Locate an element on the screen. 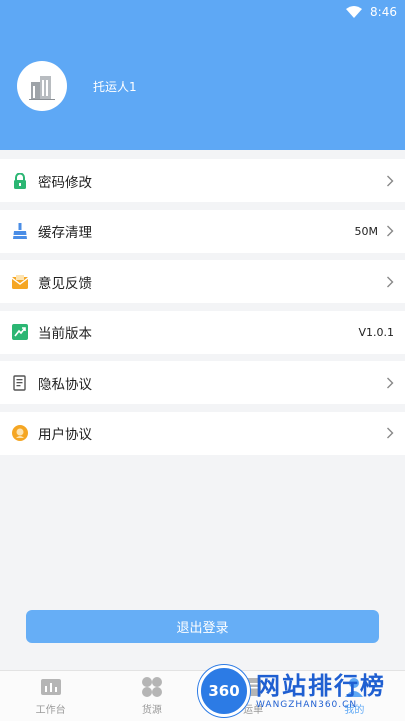 The width and height of the screenshot is (405, 721). building-icon is located at coordinates (42, 88).